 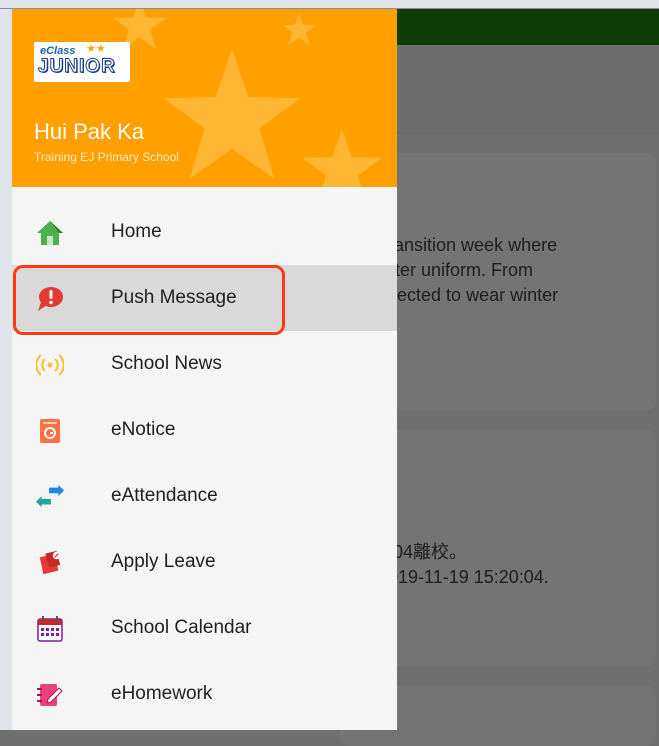 I want to click on app-logo: eClass ★★ JUNIOR, so click(x=82, y=62).